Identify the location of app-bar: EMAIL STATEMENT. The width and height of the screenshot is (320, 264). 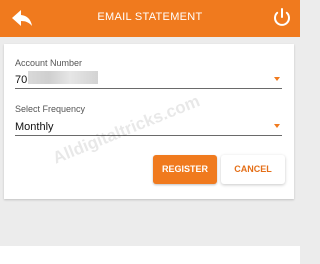
(150, 18).